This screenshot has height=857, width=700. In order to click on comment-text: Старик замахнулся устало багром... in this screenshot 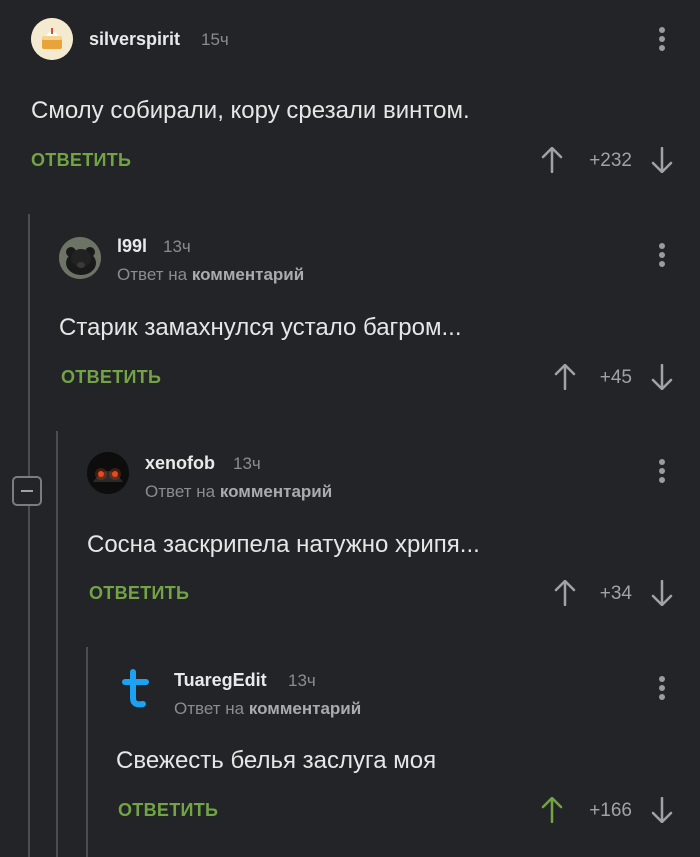, I will do `click(260, 327)`.